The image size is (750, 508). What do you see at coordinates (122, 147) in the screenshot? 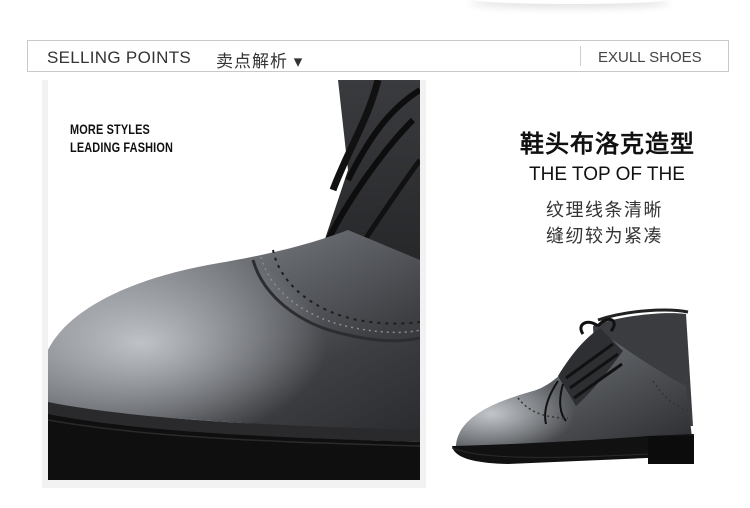
I see `promo-line-2: LEADING FASHION` at bounding box center [122, 147].